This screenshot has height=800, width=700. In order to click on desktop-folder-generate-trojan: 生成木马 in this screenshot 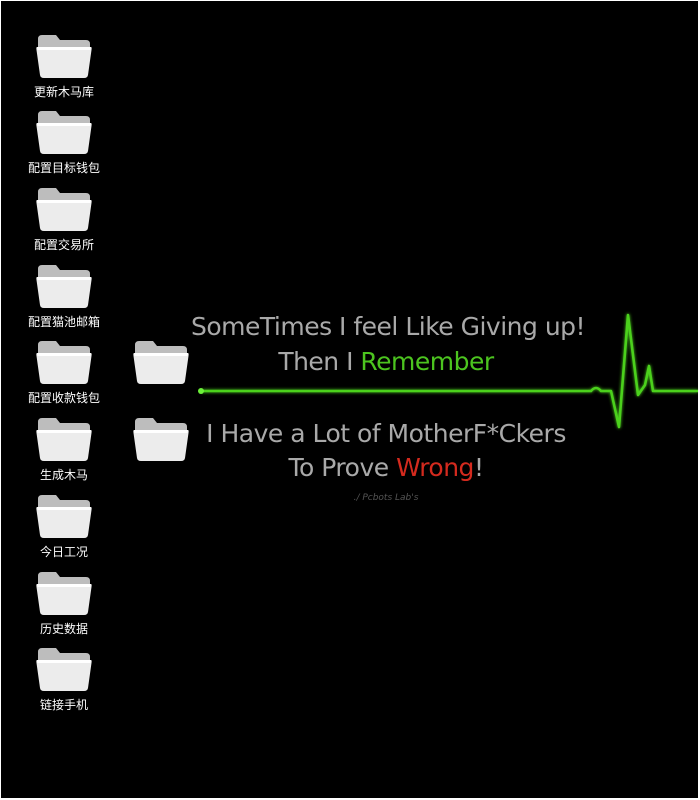, I will do `click(64, 453)`.